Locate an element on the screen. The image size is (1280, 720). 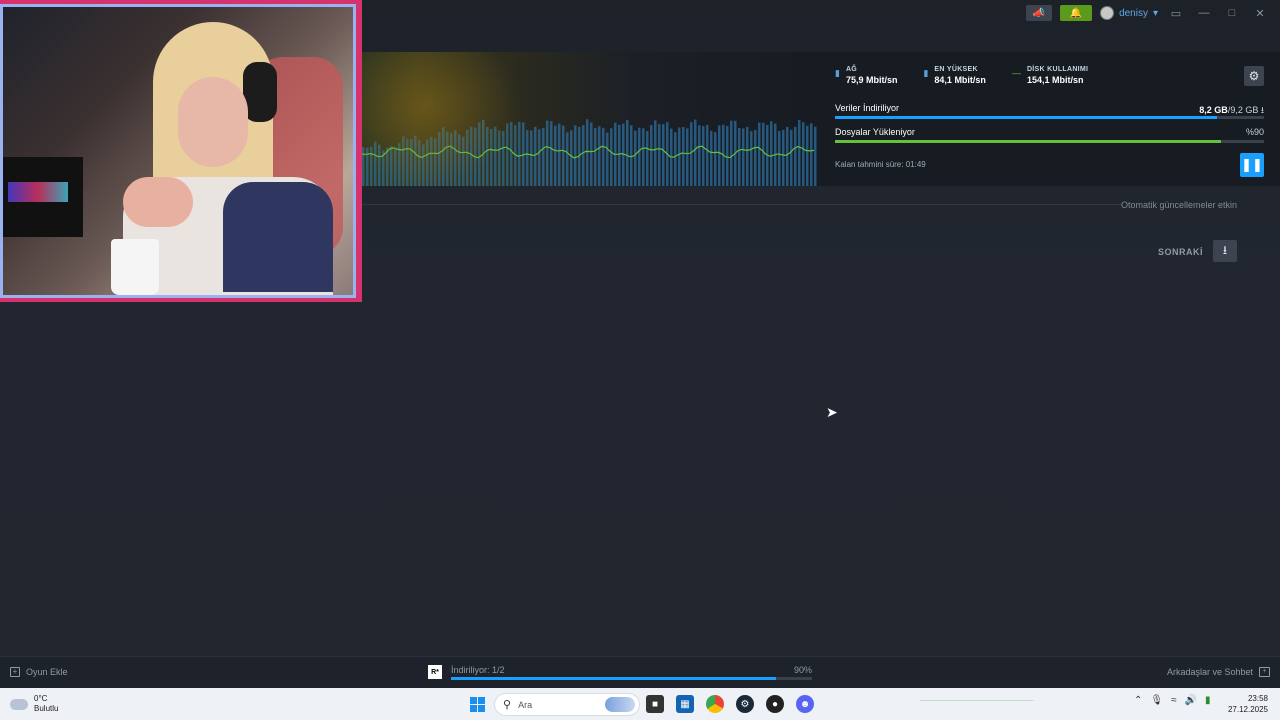
task-view-icon: ■ is located at coordinates (655, 704).